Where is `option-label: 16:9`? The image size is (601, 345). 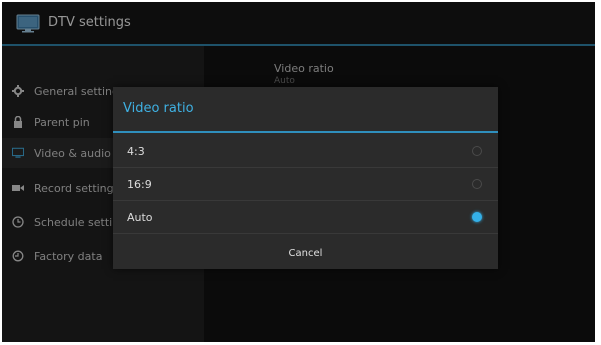 option-label: 16:9 is located at coordinates (139, 184).